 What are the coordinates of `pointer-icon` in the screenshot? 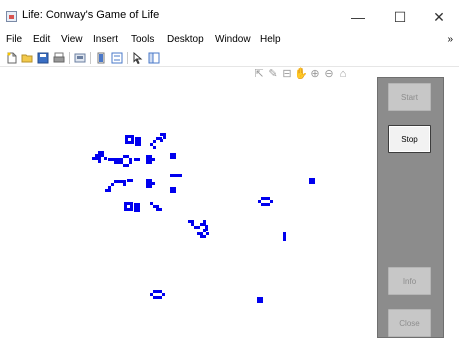 It's located at (138, 58).